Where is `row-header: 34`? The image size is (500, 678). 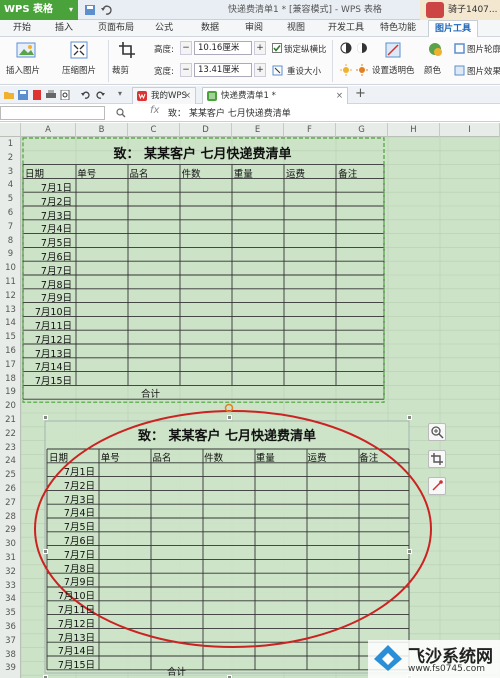
row-header: 34 is located at coordinates (10, 599).